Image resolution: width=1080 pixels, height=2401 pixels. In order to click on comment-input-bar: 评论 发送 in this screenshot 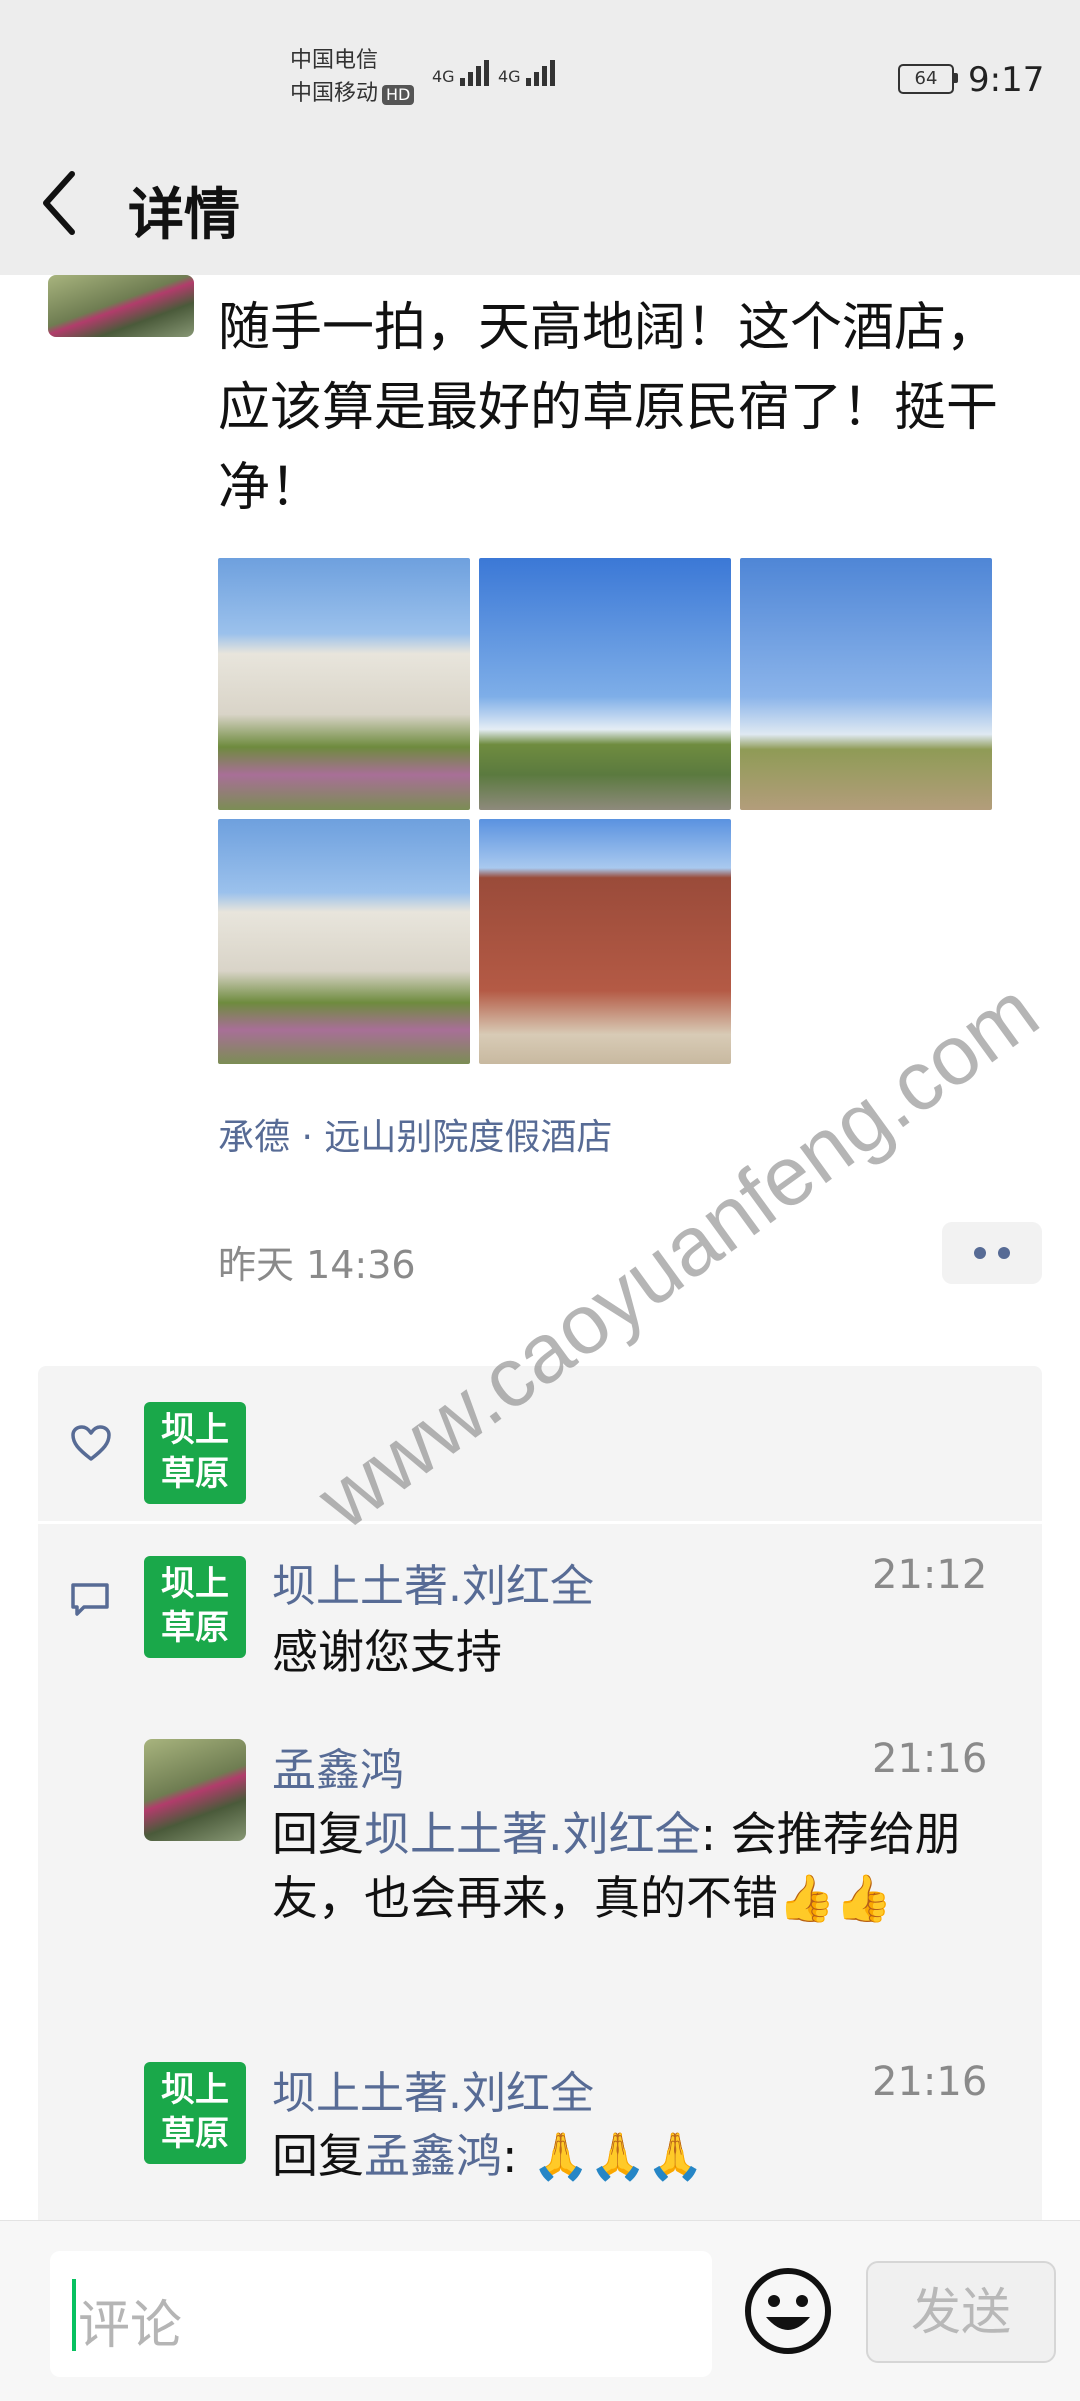, I will do `click(540, 2310)`.